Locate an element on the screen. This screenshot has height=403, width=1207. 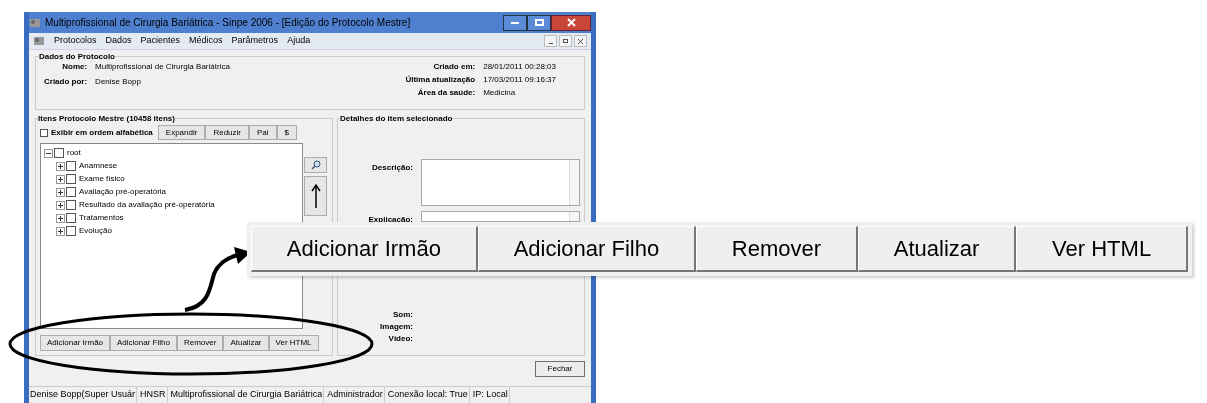
restore-button is located at coordinates (565, 41).